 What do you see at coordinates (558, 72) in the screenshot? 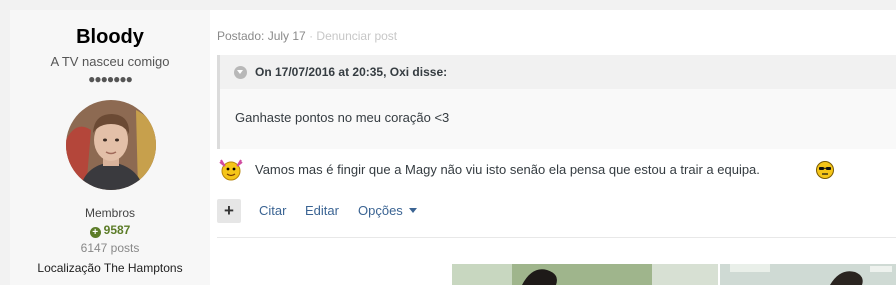
I see `quote-header: On 17/07/2016 at 20:35, Oxi disse:` at bounding box center [558, 72].